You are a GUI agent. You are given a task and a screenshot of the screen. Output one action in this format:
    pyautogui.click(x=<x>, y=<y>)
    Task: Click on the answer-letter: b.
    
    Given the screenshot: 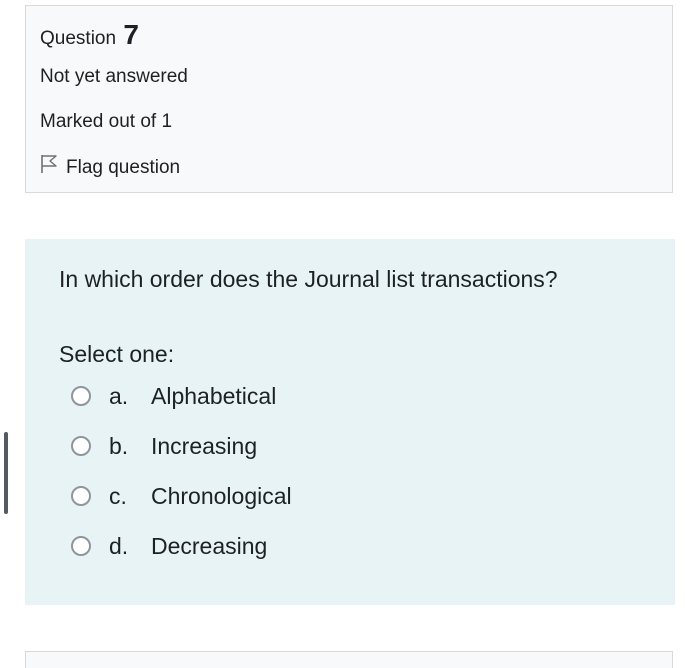 What is the action you would take?
    pyautogui.click(x=119, y=445)
    